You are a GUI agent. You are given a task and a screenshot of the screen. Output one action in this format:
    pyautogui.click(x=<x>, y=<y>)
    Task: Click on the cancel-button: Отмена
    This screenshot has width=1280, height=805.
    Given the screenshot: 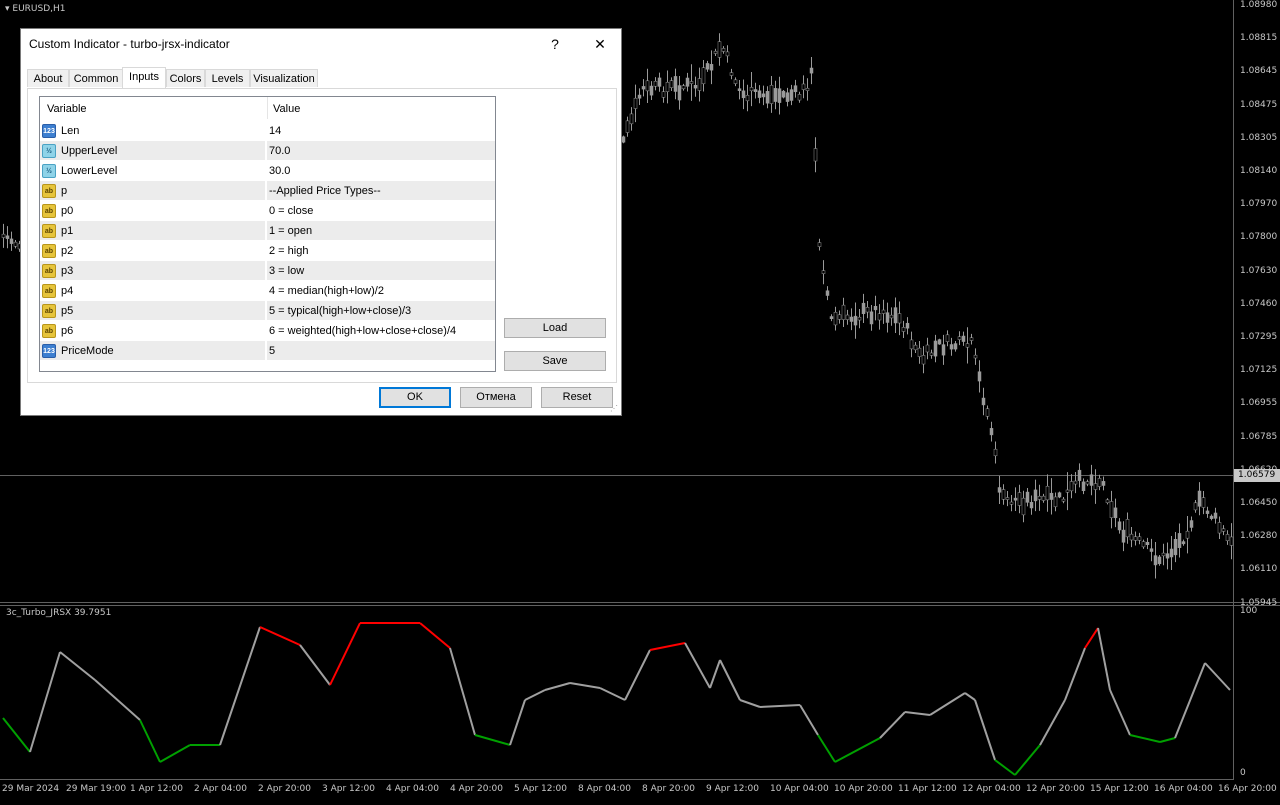 What is the action you would take?
    pyautogui.click(x=496, y=397)
    